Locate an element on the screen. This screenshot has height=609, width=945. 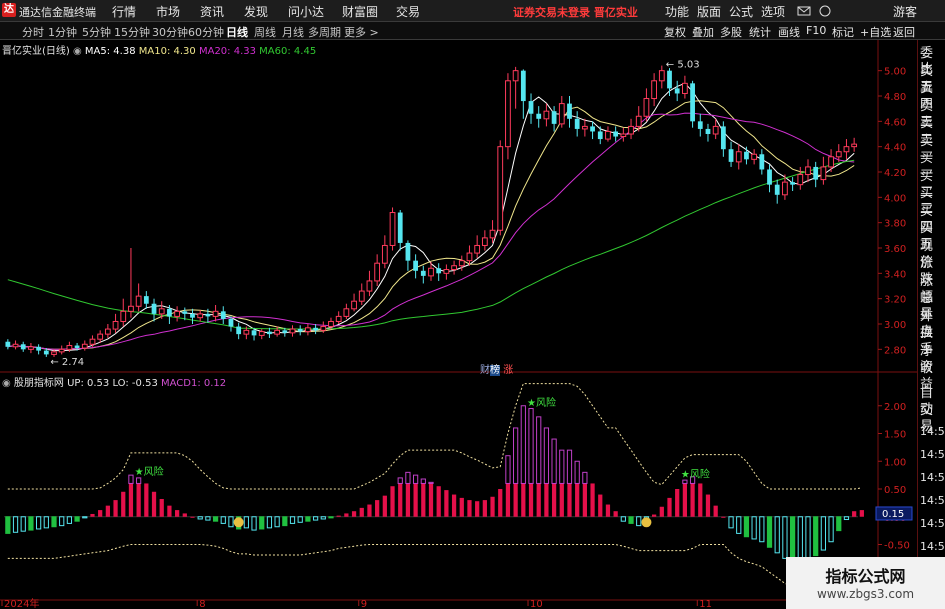
menu-options: 选项 is located at coordinates (773, 11).